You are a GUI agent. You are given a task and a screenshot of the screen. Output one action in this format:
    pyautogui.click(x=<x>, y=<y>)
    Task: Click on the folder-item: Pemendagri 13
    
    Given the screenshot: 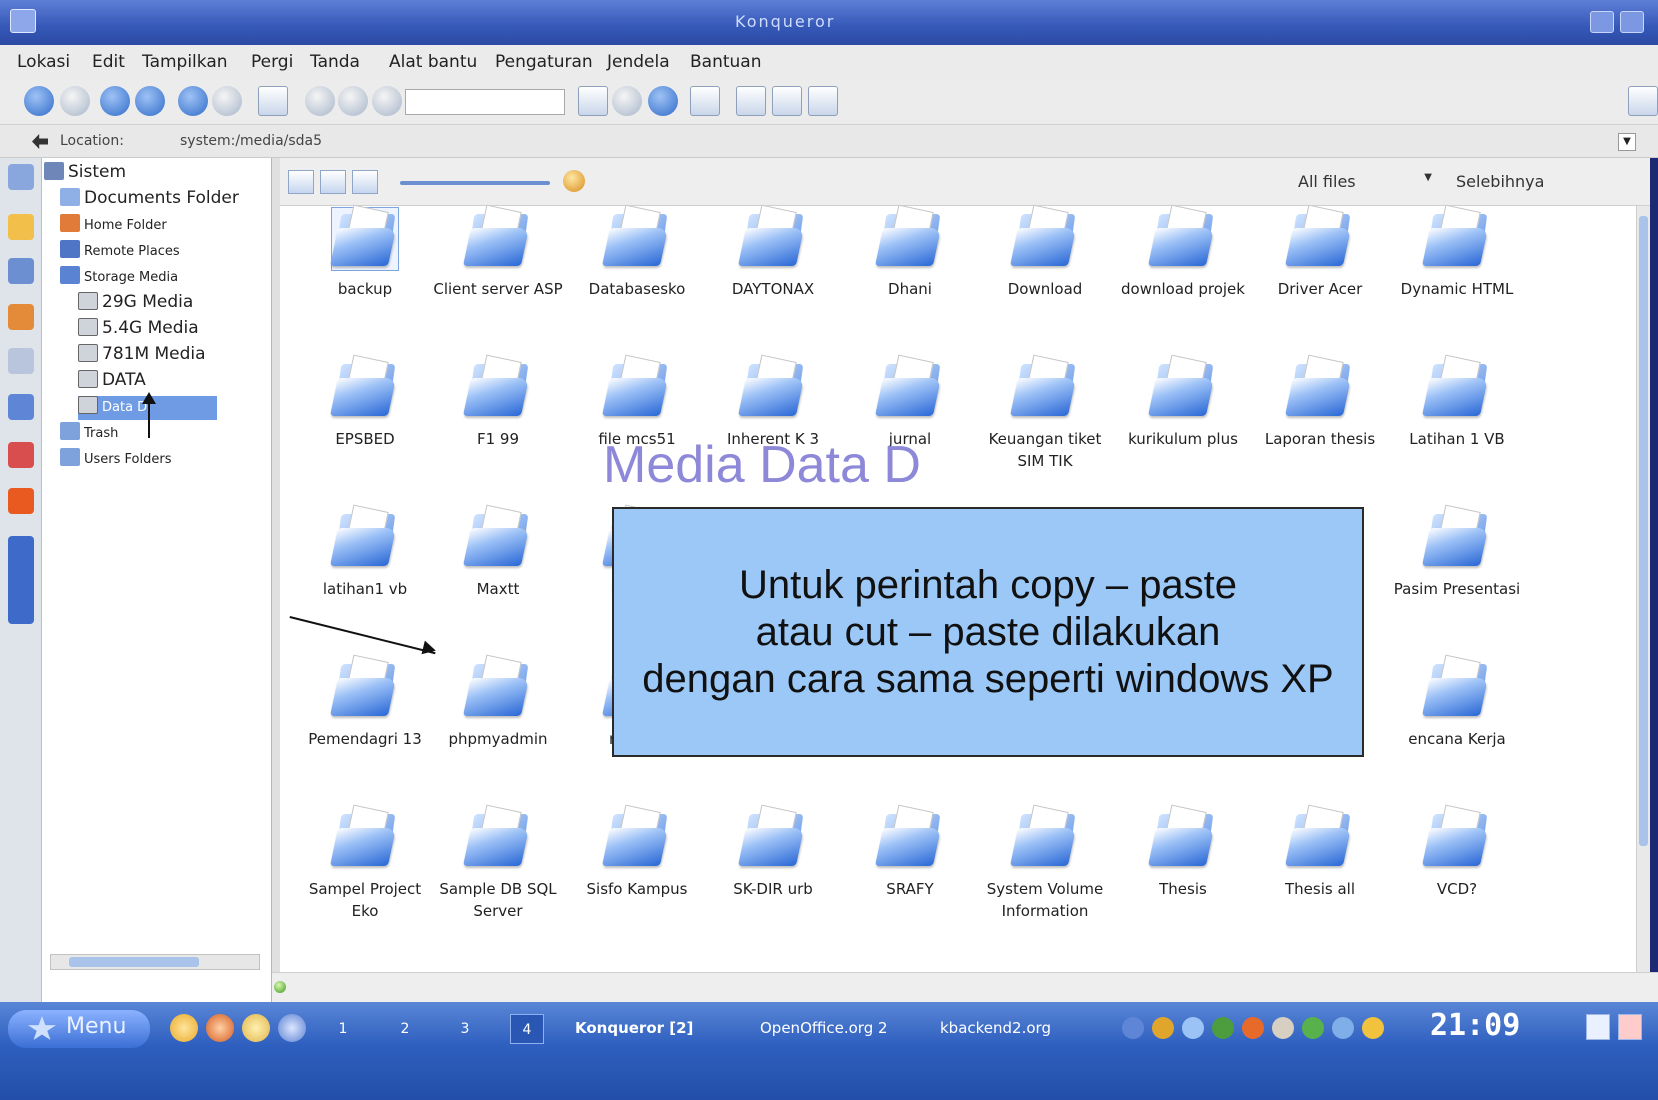 What is the action you would take?
    pyautogui.click(x=365, y=702)
    